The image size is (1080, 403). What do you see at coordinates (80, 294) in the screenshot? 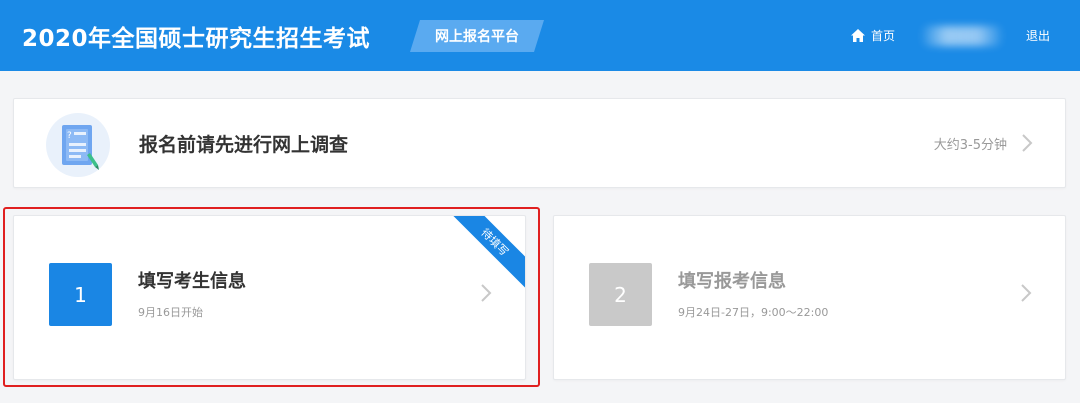
I see `step-number-badge: 1` at bounding box center [80, 294].